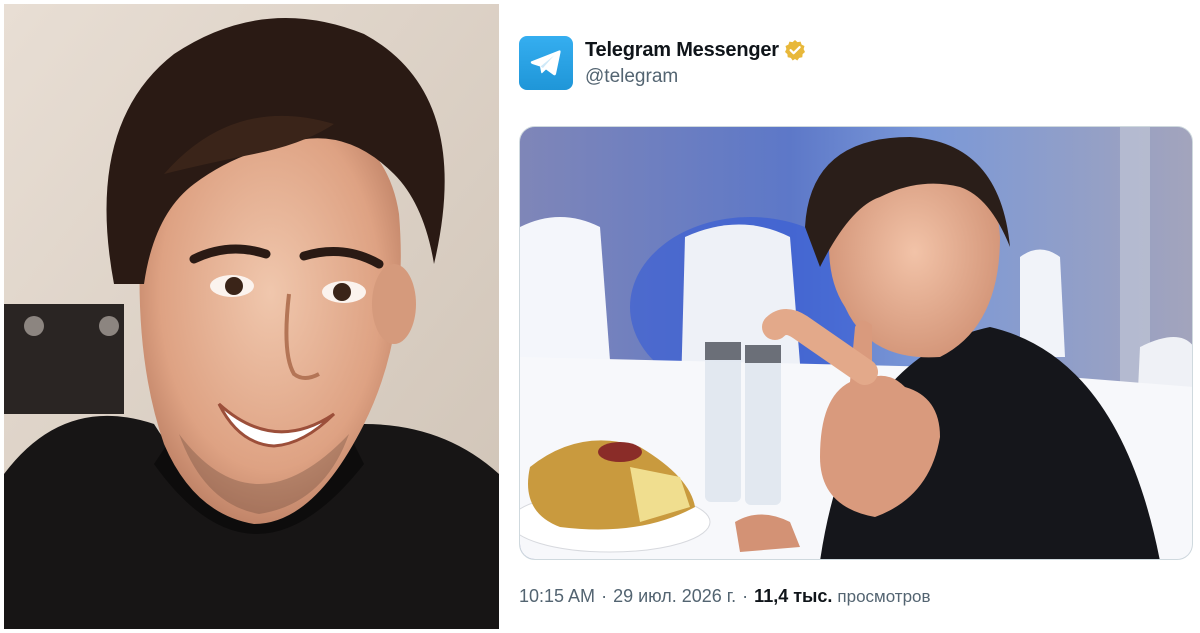 This screenshot has width=1200, height=633. I want to click on tweet-time: 10:15 AM, so click(557, 596).